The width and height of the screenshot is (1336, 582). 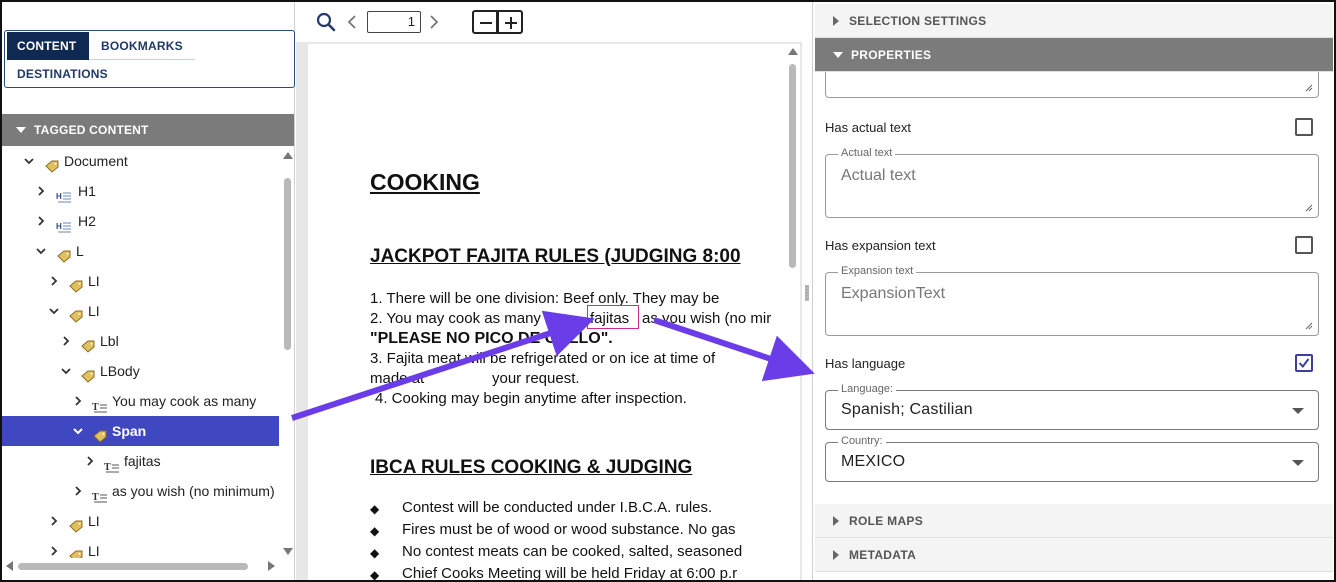 What do you see at coordinates (288, 355) in the screenshot?
I see `tree-vertical-scrollbar` at bounding box center [288, 355].